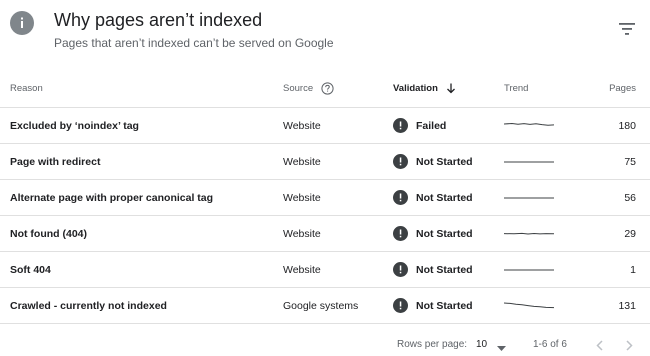 Image resolution: width=650 pixels, height=356 pixels. What do you see at coordinates (431, 125) in the screenshot?
I see `validation-status: Failed` at bounding box center [431, 125].